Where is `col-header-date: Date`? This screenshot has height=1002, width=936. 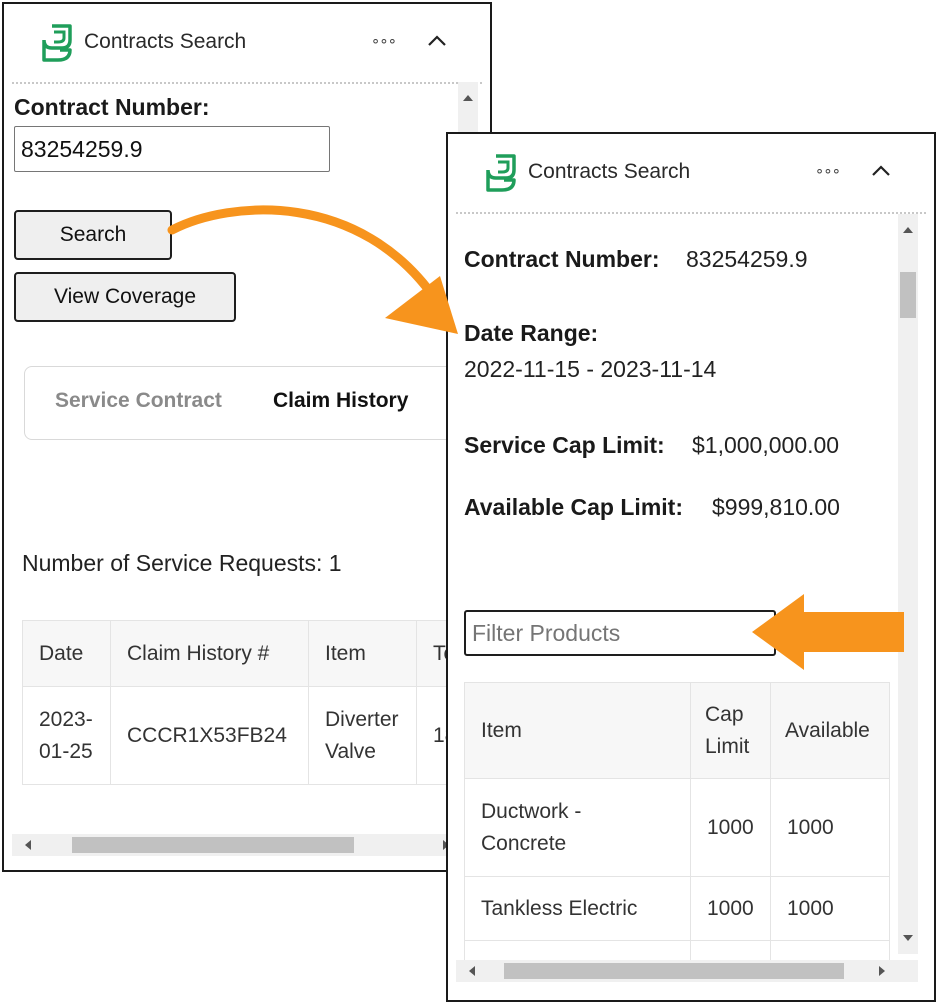 col-header-date: Date is located at coordinates (66, 653).